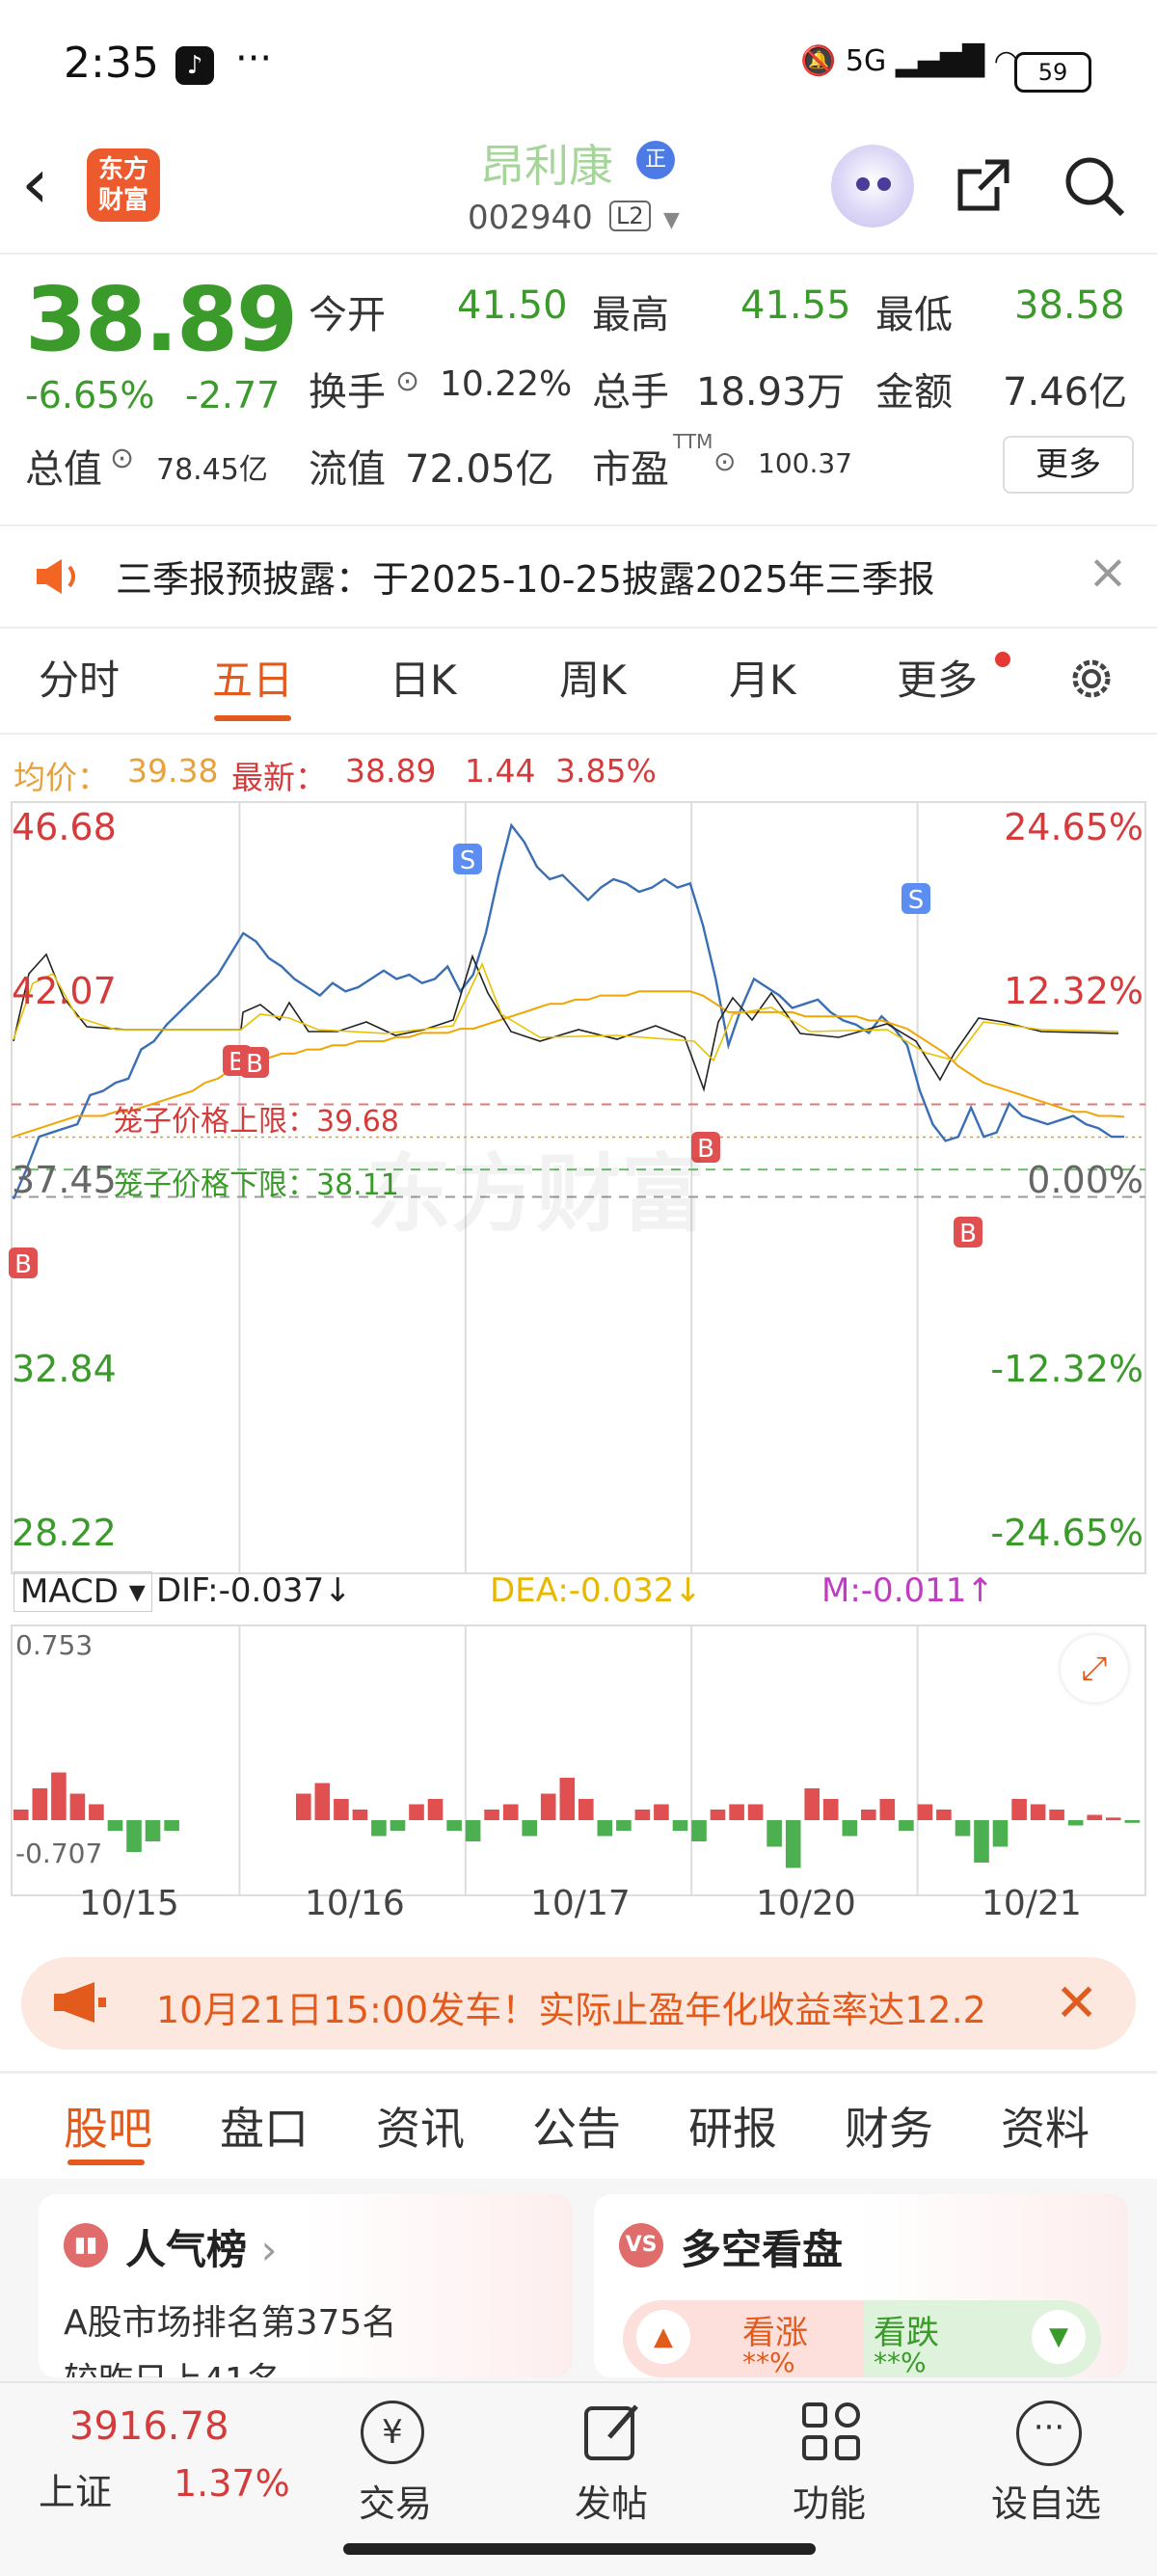 This screenshot has width=1157, height=2576. Describe the element at coordinates (889, 2126) in the screenshot. I see `subtab-finance: 财务` at that location.